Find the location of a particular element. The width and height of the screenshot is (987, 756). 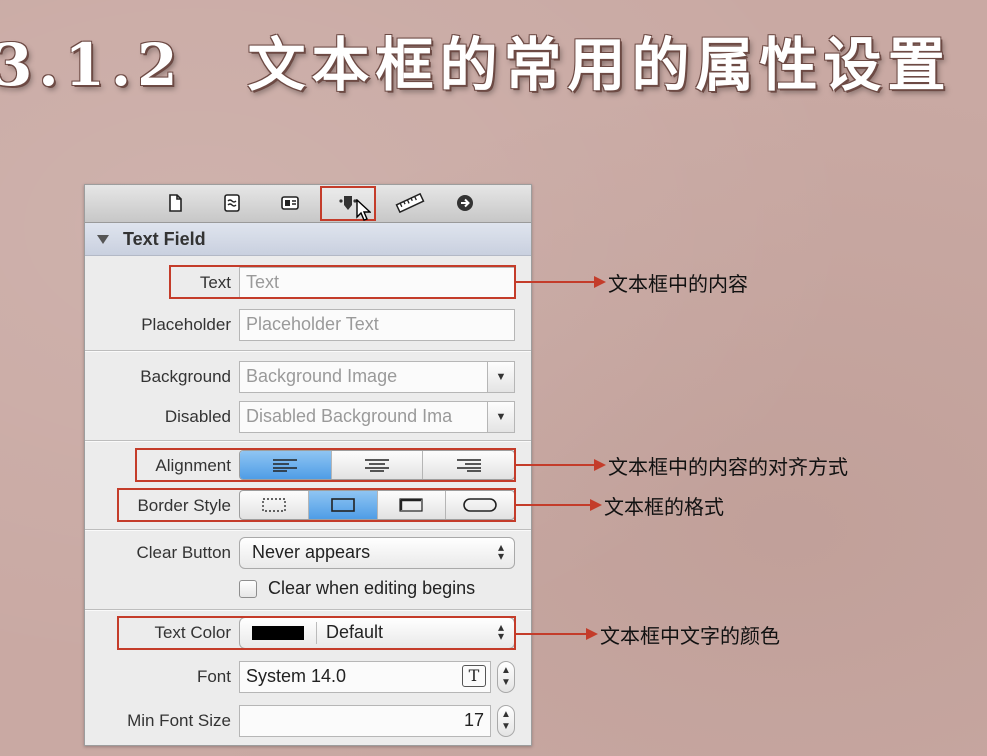

annotation-border-style: 文本框的格式 is located at coordinates (664, 507).